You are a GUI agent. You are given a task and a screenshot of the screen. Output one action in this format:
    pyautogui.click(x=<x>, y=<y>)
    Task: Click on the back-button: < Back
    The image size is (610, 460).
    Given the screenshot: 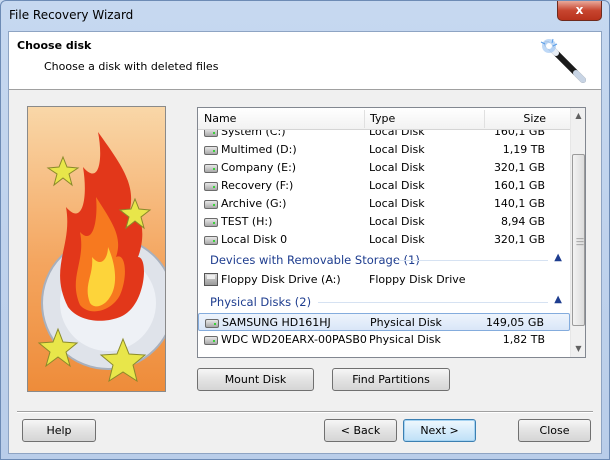 What is the action you would take?
    pyautogui.click(x=360, y=430)
    